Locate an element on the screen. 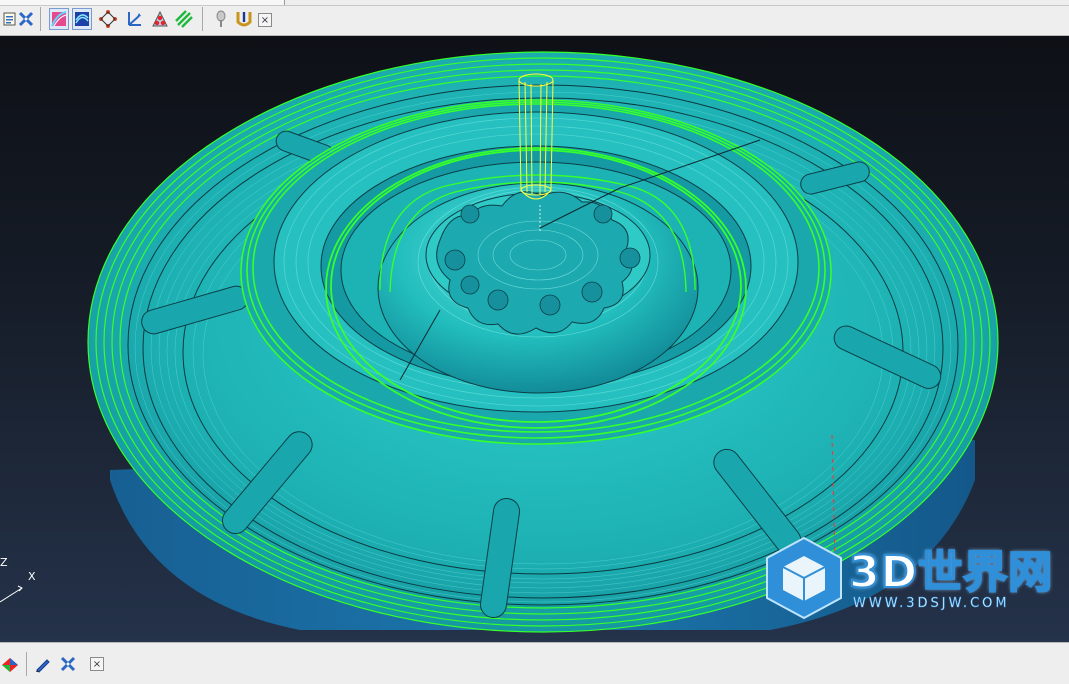 This screenshot has height=684, width=1069. tab-strip is located at coordinates (534, 3).